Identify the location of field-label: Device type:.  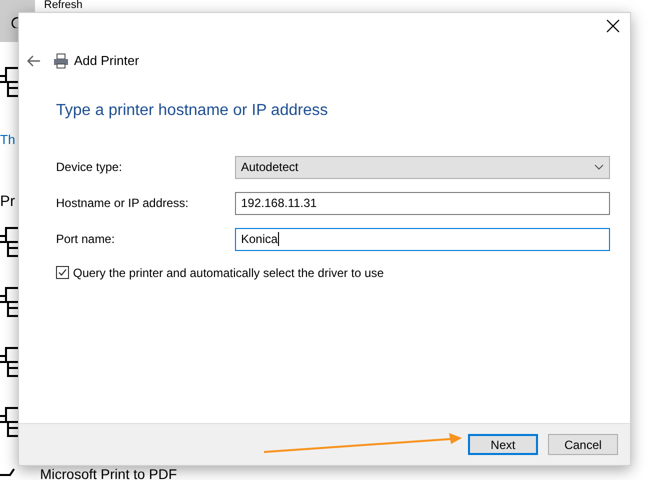
(90, 167).